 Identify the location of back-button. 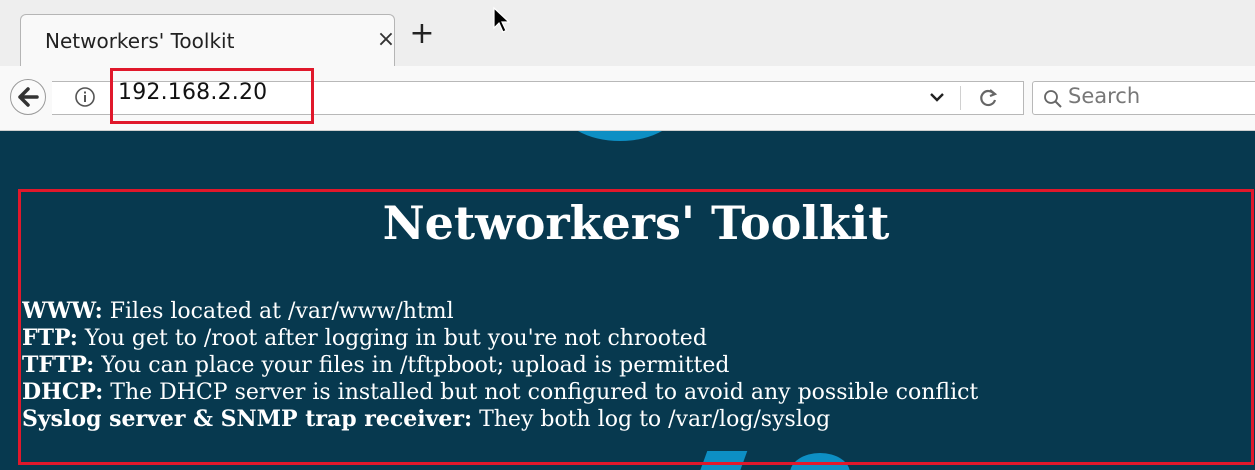
(28, 97).